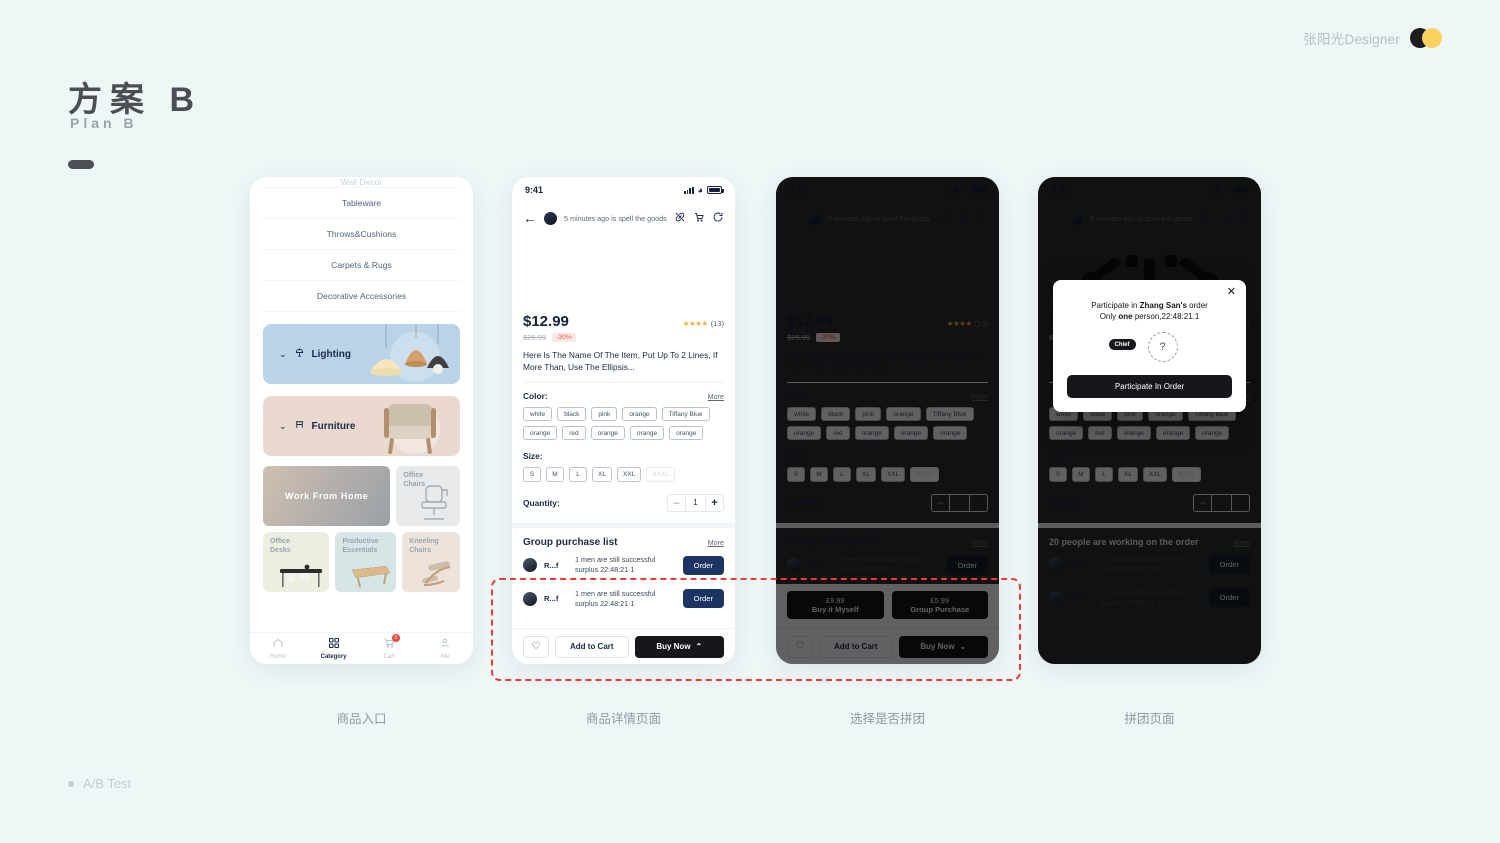 The height and width of the screenshot is (843, 1500). What do you see at coordinates (361, 203) in the screenshot?
I see `category-item-1: Tableware` at bounding box center [361, 203].